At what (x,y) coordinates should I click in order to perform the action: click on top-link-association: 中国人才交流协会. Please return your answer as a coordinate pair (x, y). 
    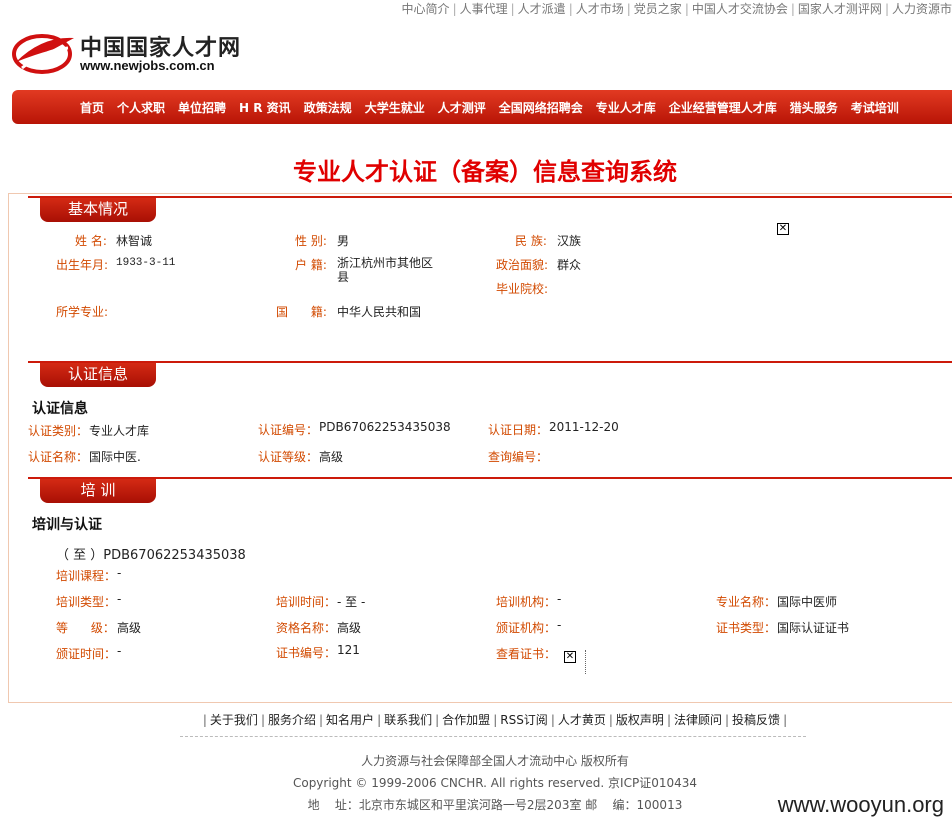
    Looking at the image, I should click on (740, 9).